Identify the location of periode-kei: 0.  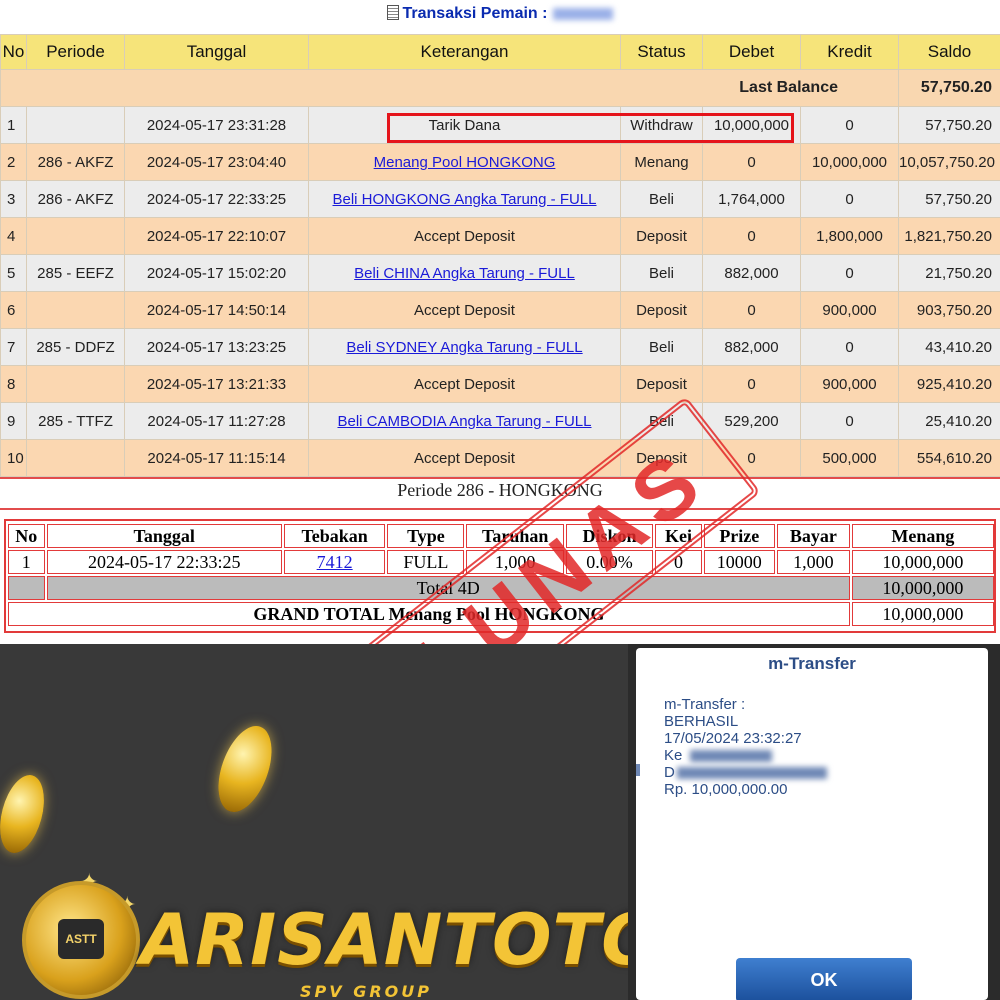
(678, 562).